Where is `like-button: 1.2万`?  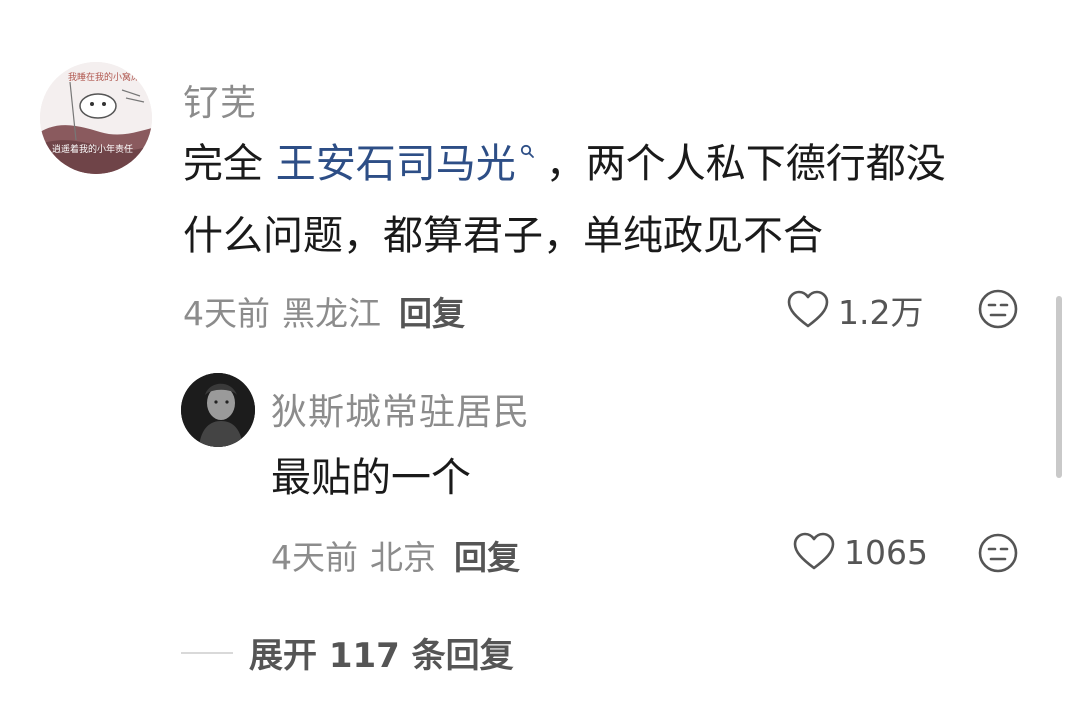 like-button: 1.2万 is located at coordinates (854, 310).